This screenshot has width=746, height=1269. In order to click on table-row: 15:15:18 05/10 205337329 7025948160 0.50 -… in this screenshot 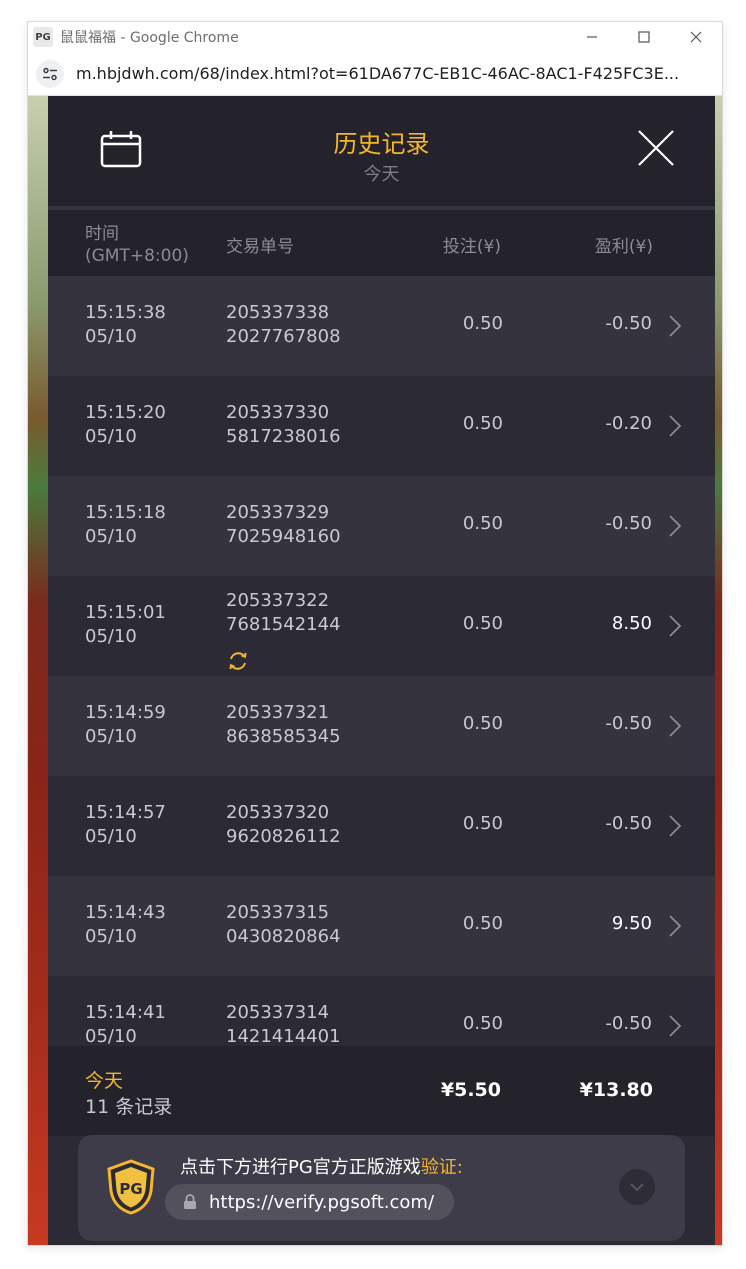, I will do `click(381, 526)`.